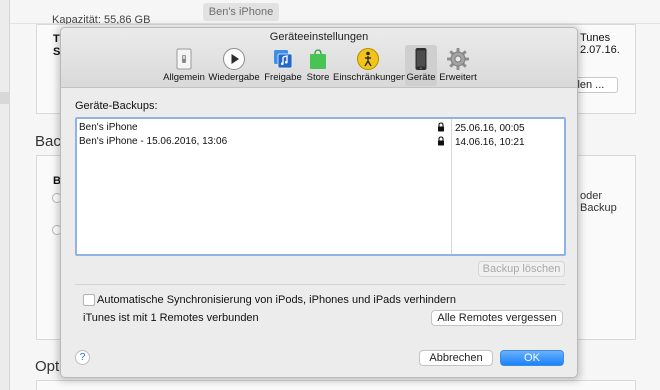  Describe the element at coordinates (368, 59) in the screenshot. I see `parental-controls-icon` at that location.